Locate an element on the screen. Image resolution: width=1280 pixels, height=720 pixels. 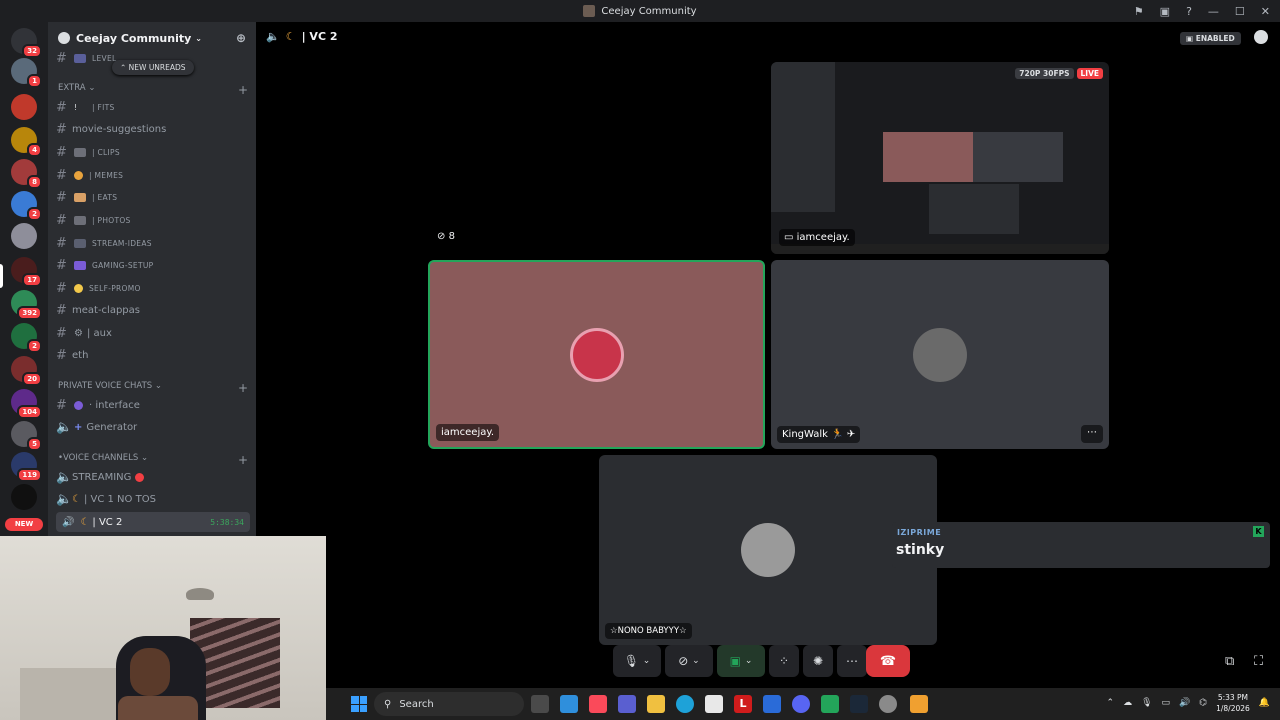
screenshare-button: ▣ ⌄ is located at coordinates (741, 661).